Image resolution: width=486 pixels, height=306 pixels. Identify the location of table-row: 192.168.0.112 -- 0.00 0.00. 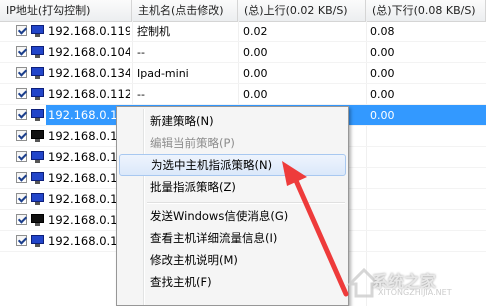
(243, 94).